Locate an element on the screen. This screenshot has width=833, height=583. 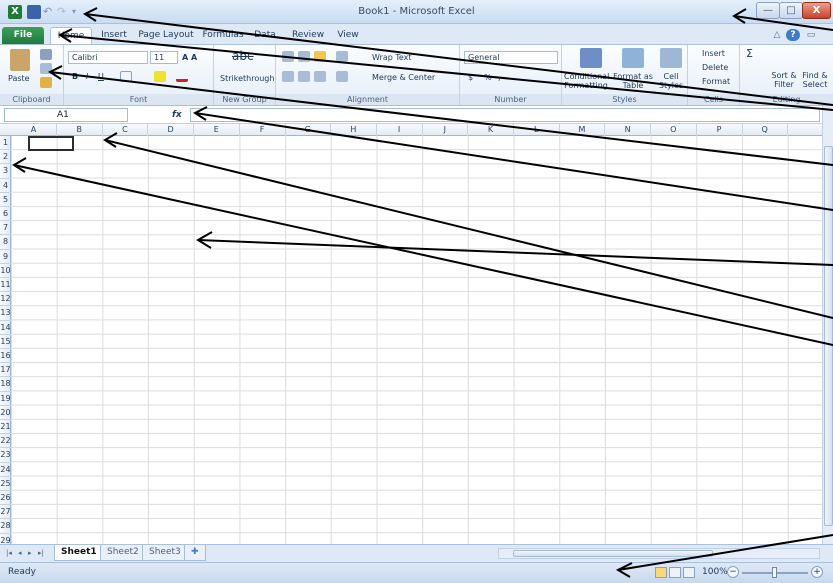
column-header-i: I is located at coordinates (400, 130).